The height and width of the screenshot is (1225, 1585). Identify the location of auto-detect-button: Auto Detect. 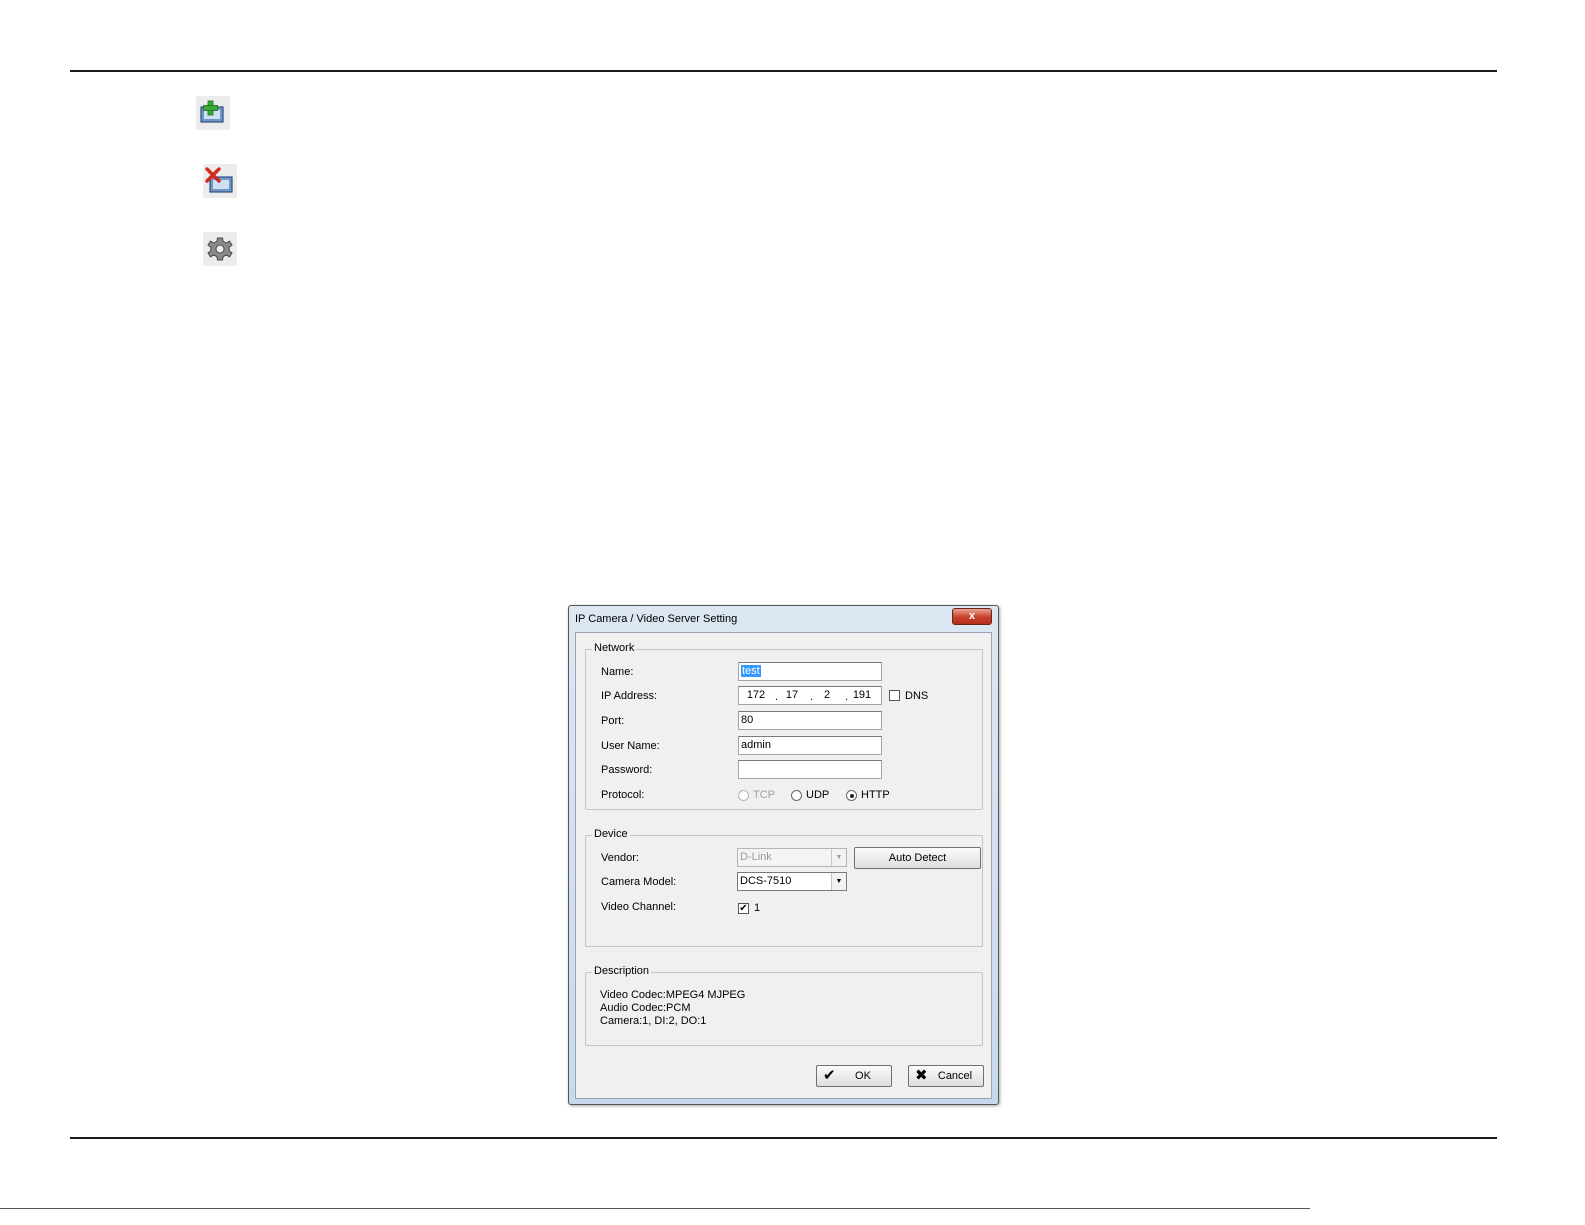
(917, 858).